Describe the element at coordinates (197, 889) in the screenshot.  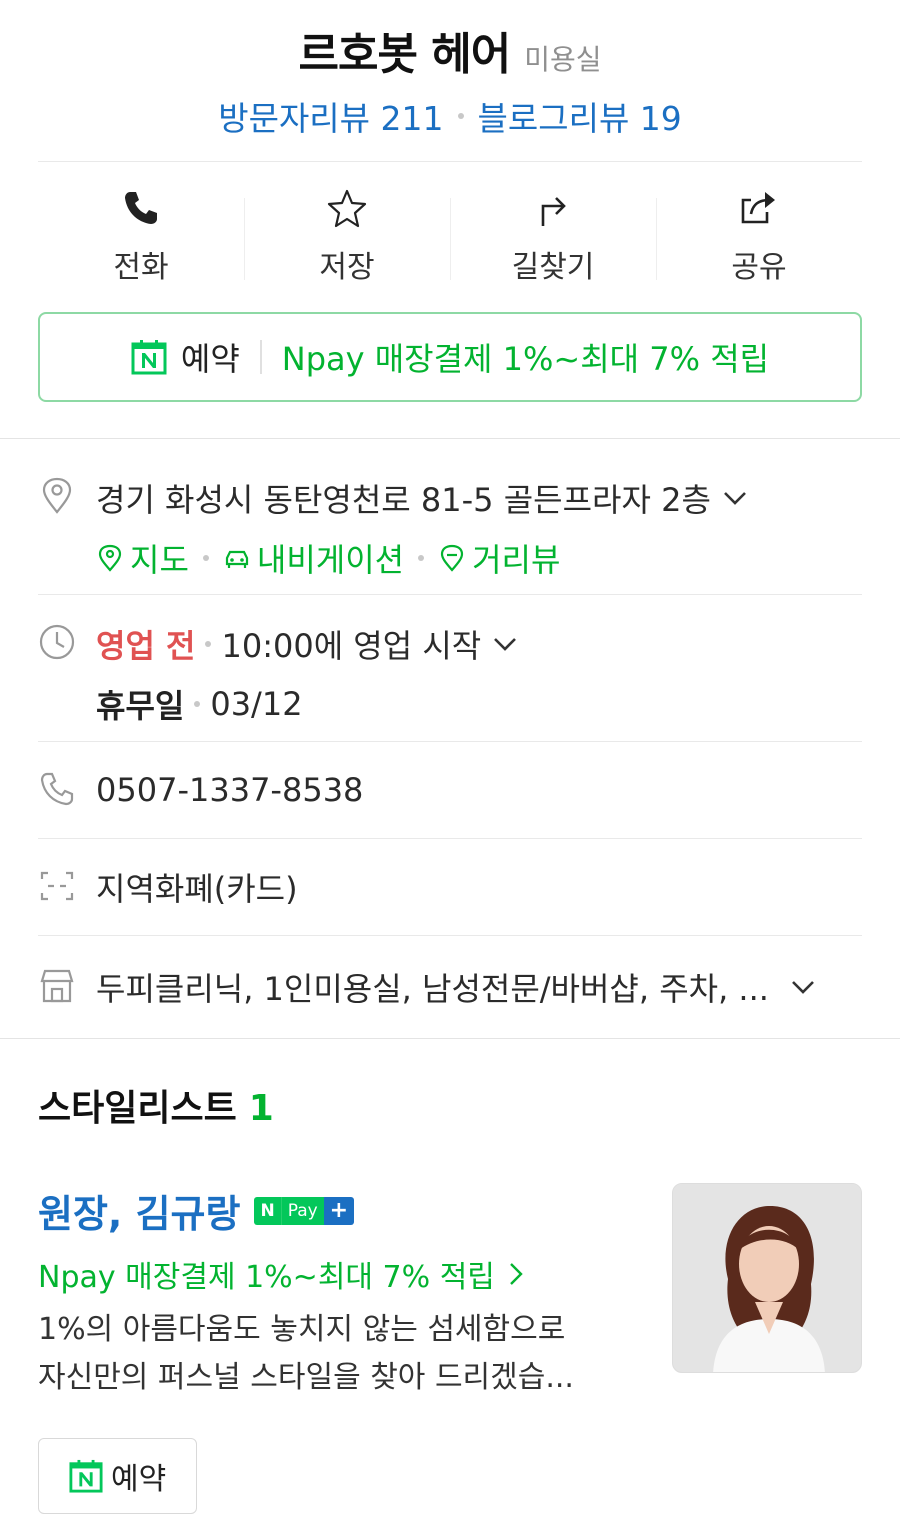
I see `payment-methods: 지역화폐(카드)` at that location.